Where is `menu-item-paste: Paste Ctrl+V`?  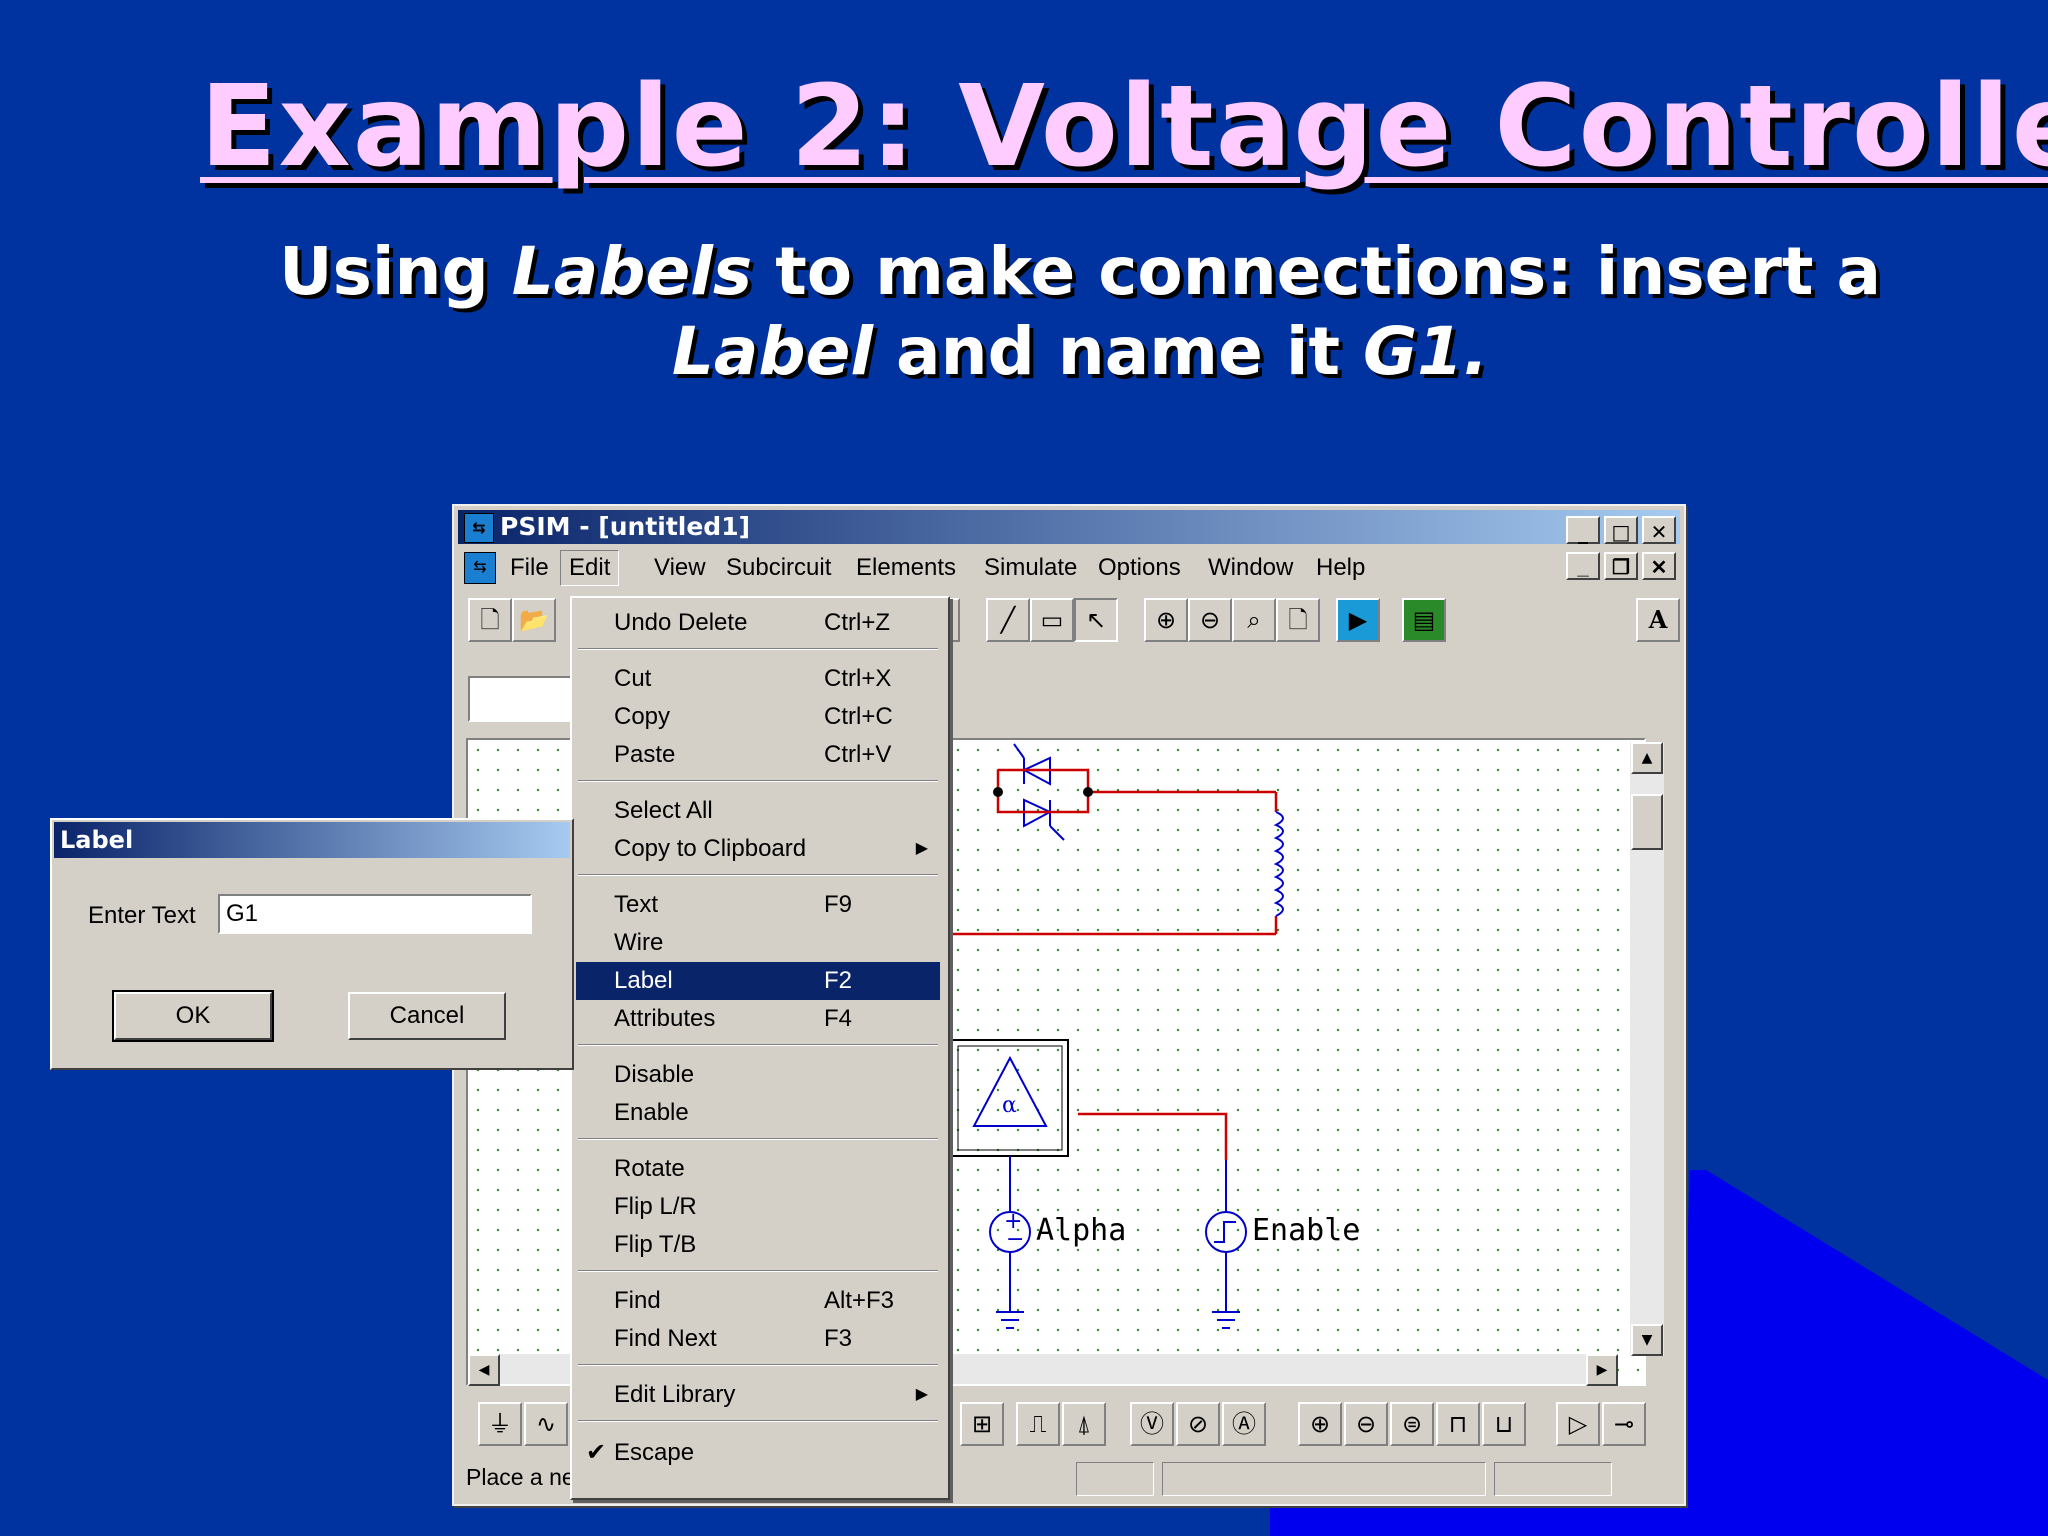 menu-item-paste: Paste Ctrl+V is located at coordinates (758, 755).